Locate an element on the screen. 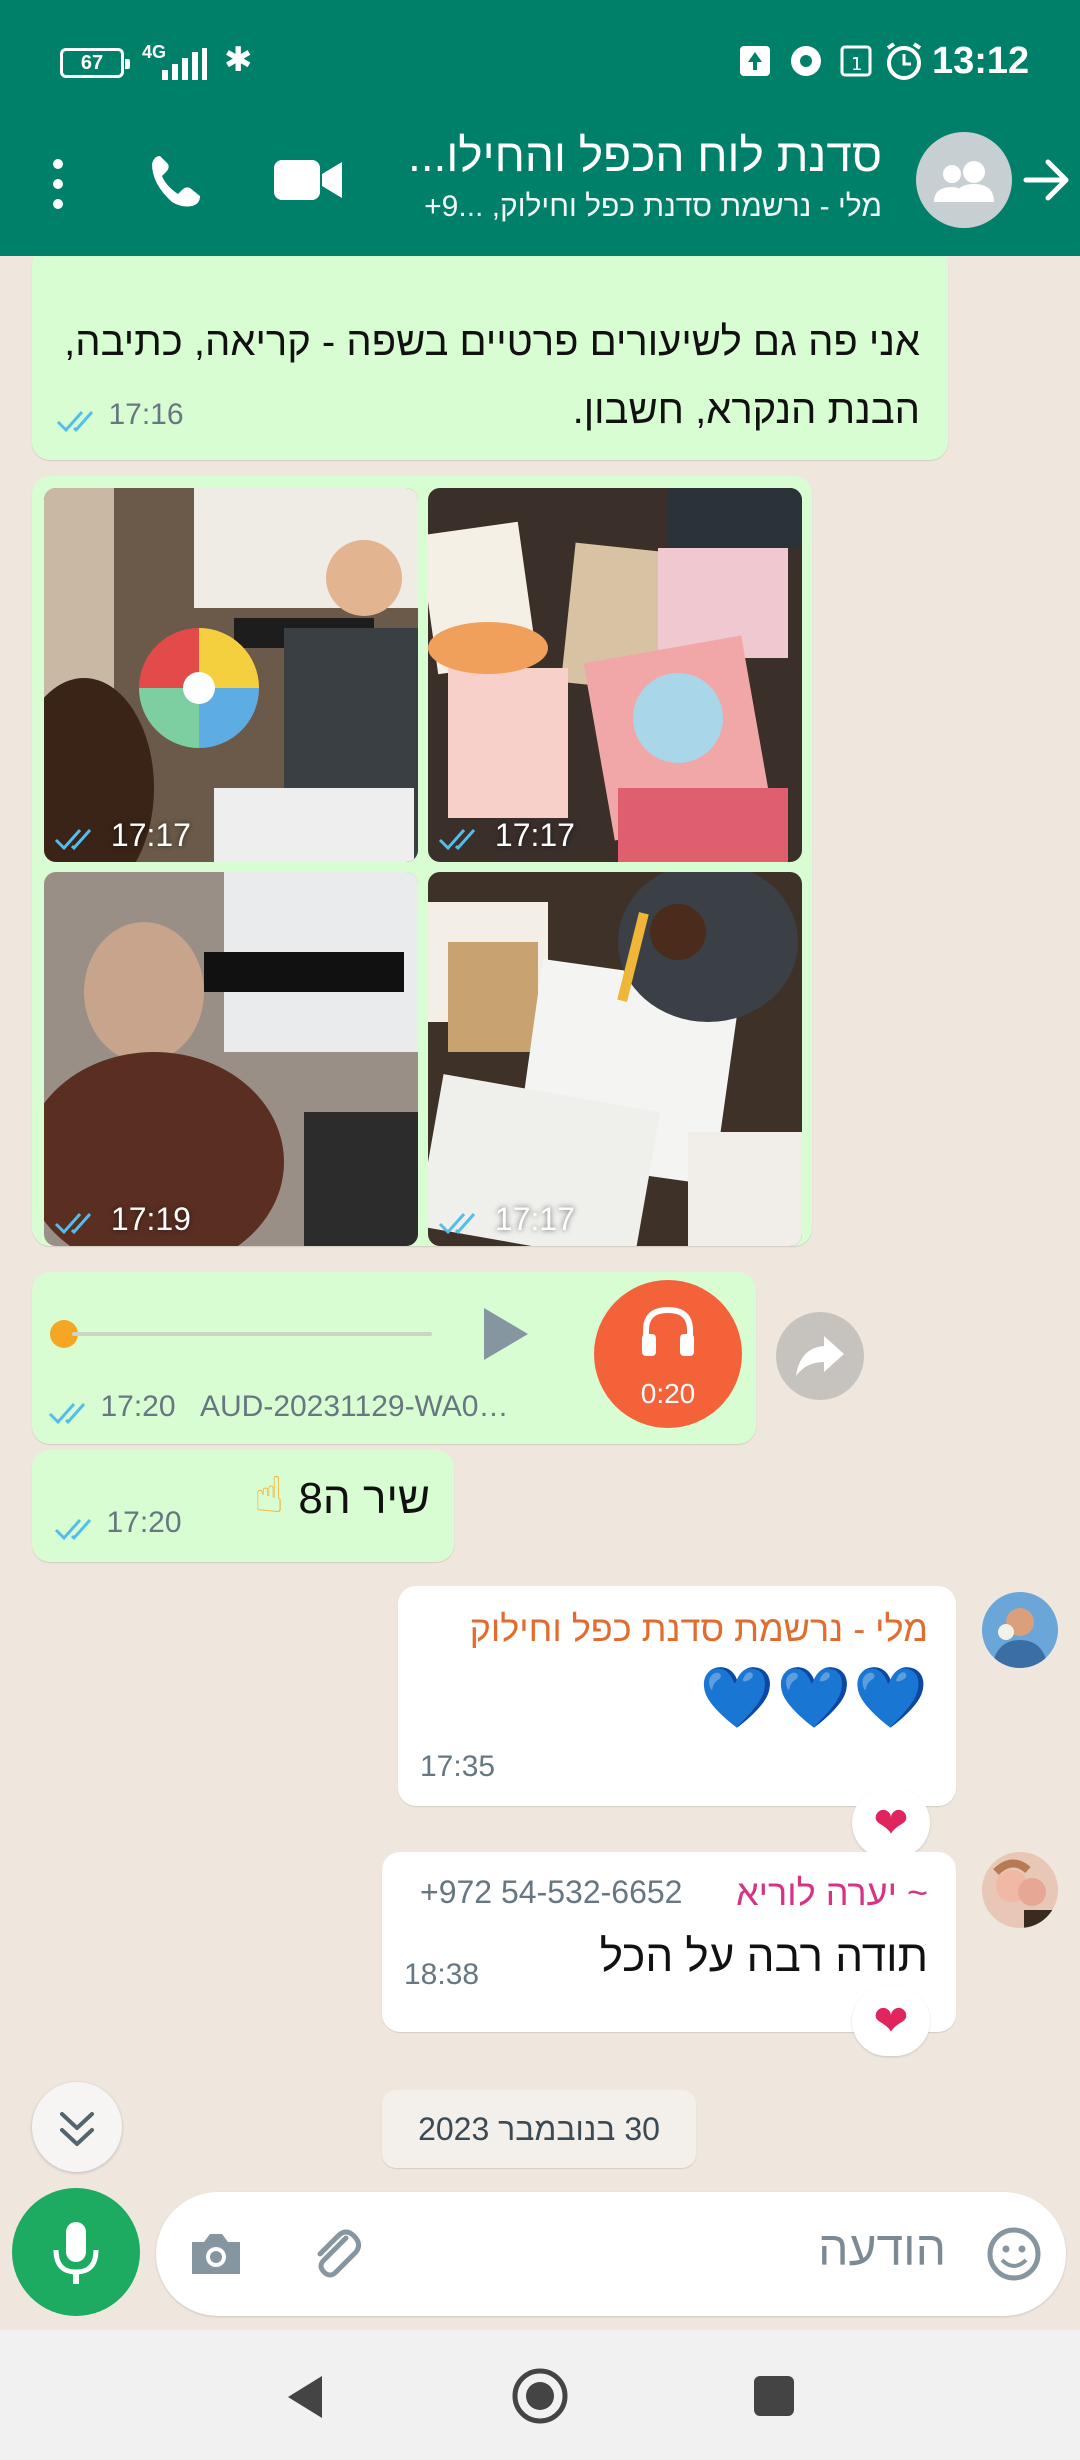 The image size is (1080, 2460). message-bubble: 17:20 ☝ שיר ה8 is located at coordinates (243, 1506).